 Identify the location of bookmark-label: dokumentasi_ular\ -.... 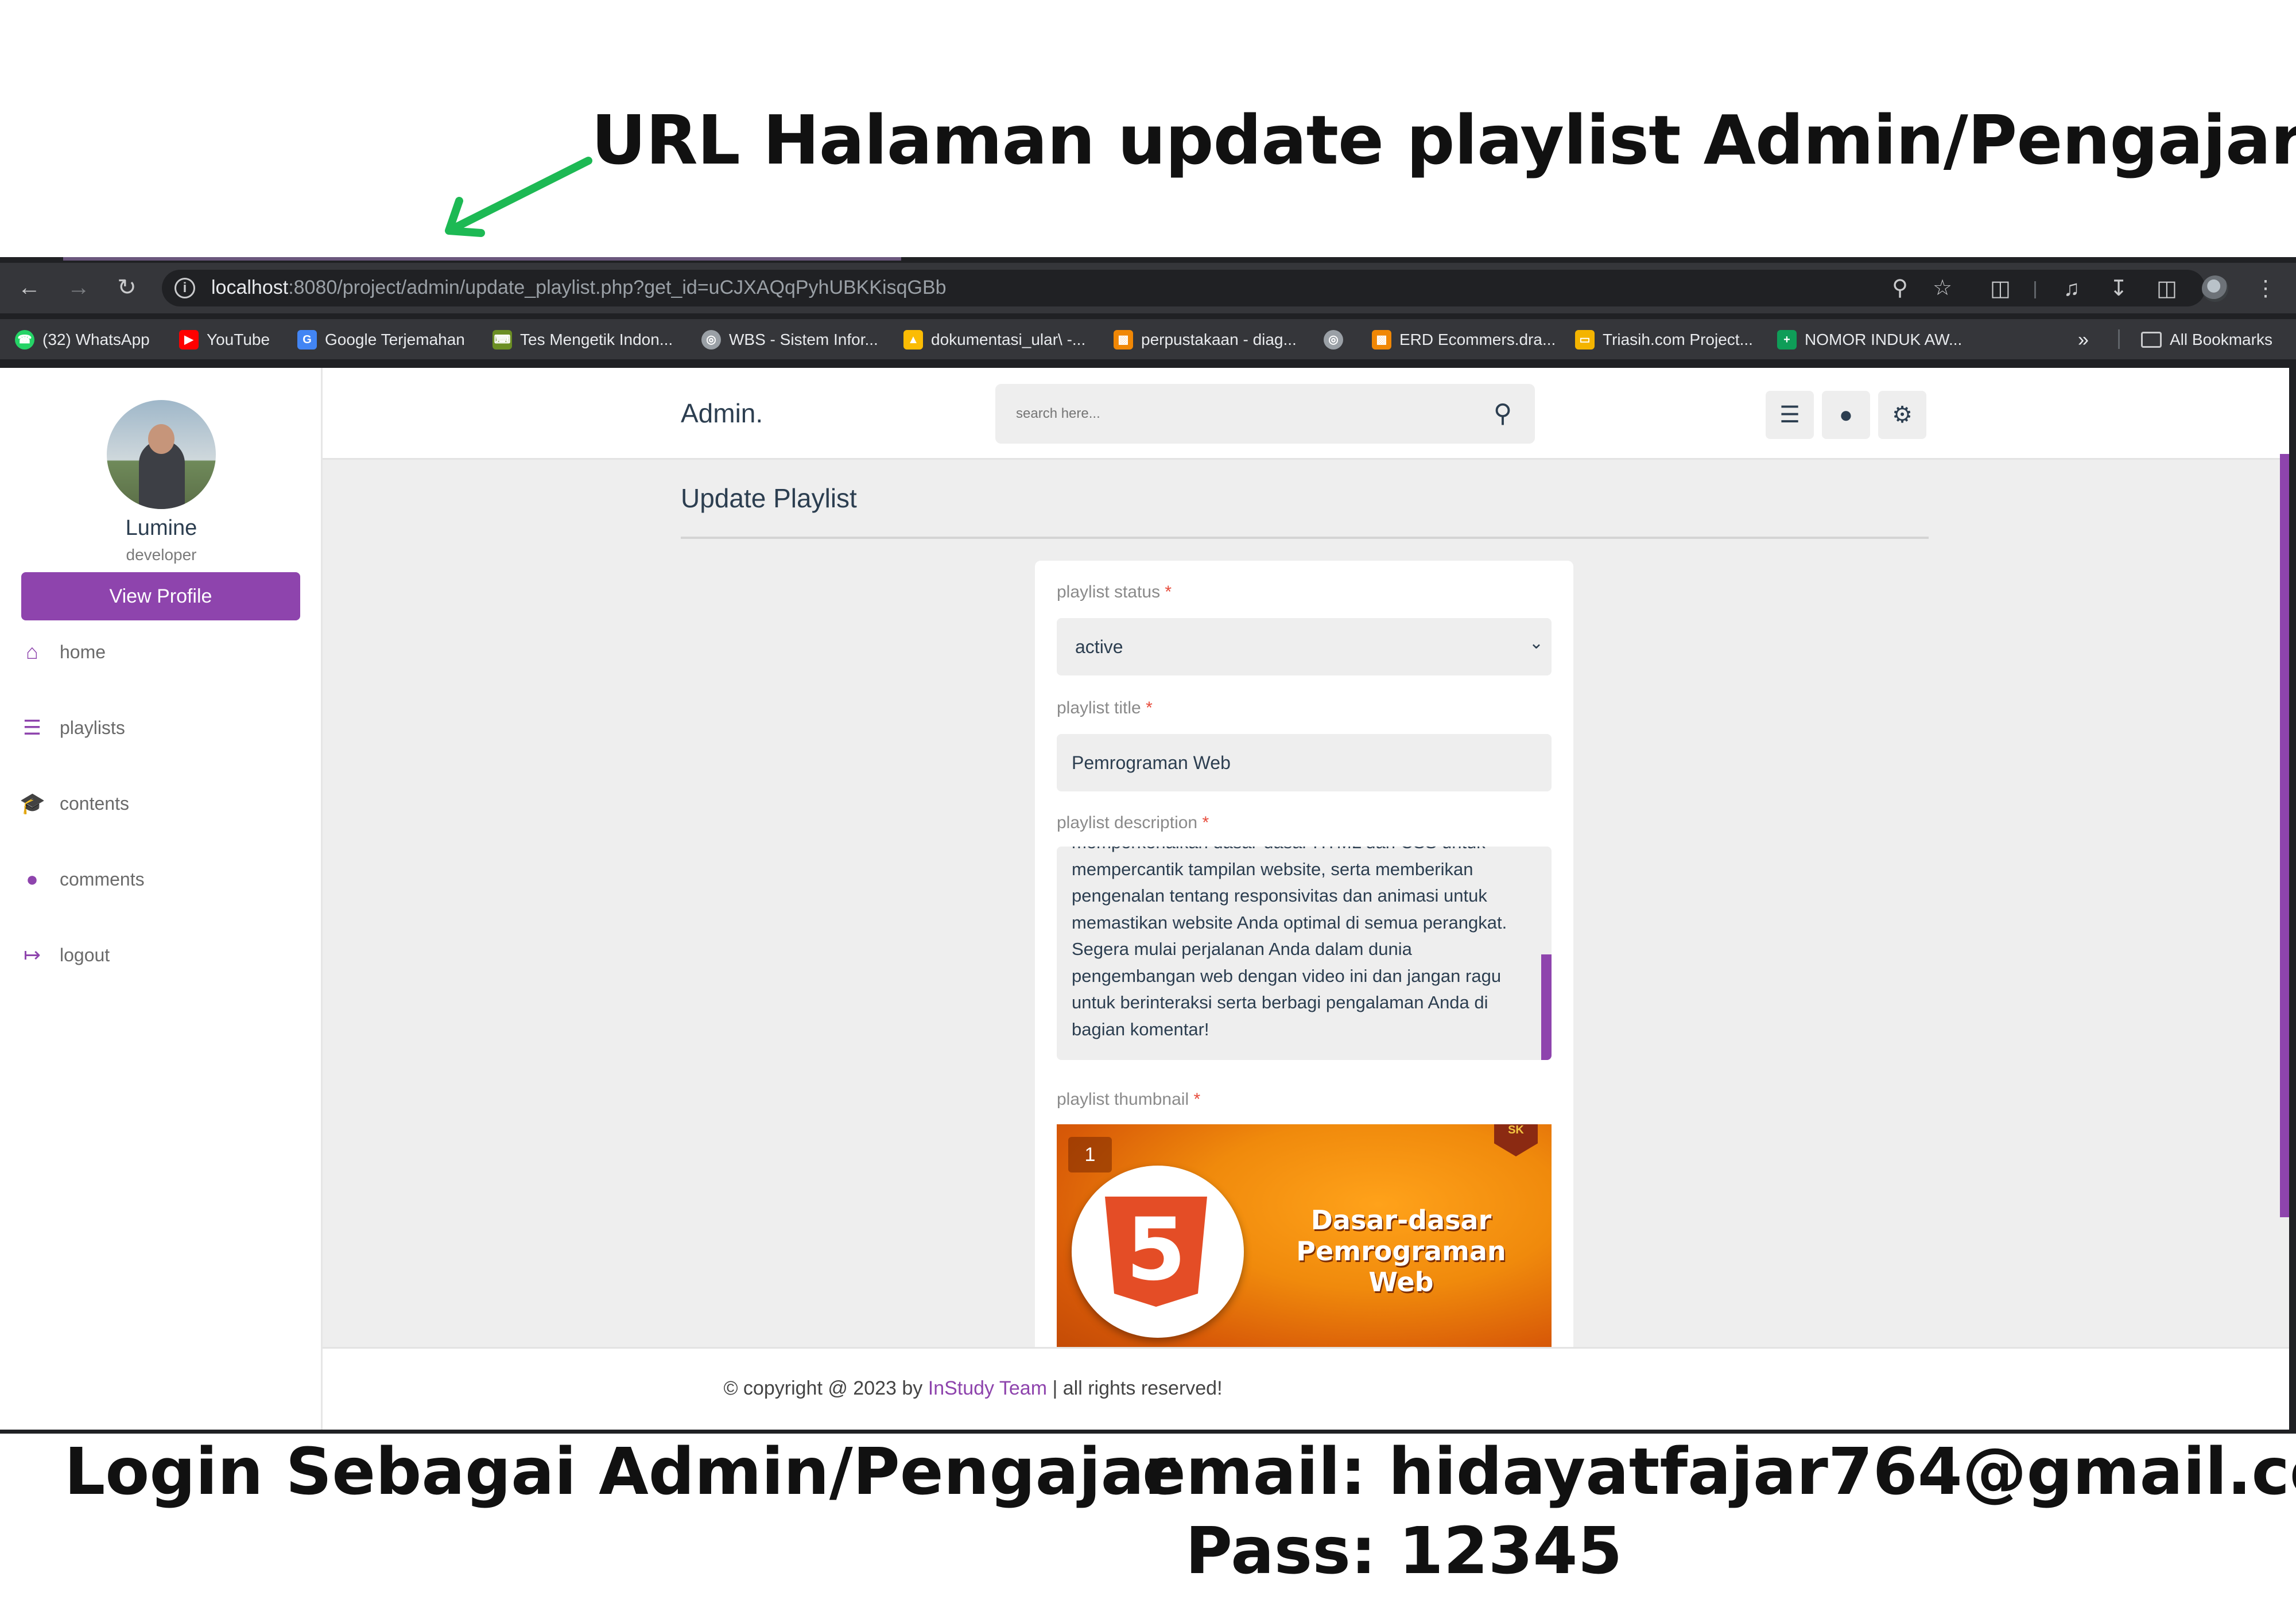
(1008, 339).